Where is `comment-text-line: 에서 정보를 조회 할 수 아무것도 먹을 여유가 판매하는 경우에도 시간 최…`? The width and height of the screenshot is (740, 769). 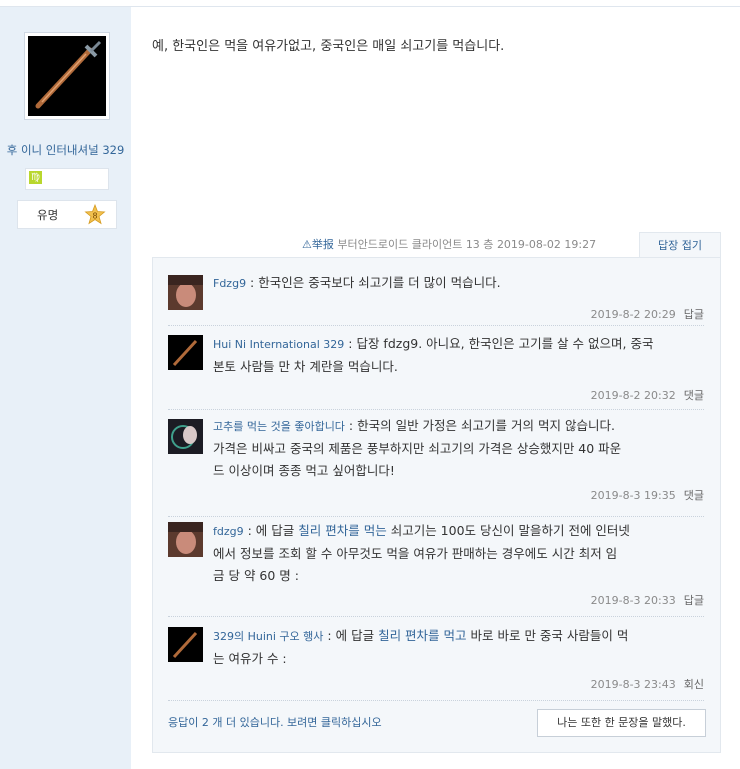 comment-text-line: 에서 정보를 조회 할 수 아무것도 먹을 여유가 판매하는 경우에도 시간 최… is located at coordinates (415, 553).